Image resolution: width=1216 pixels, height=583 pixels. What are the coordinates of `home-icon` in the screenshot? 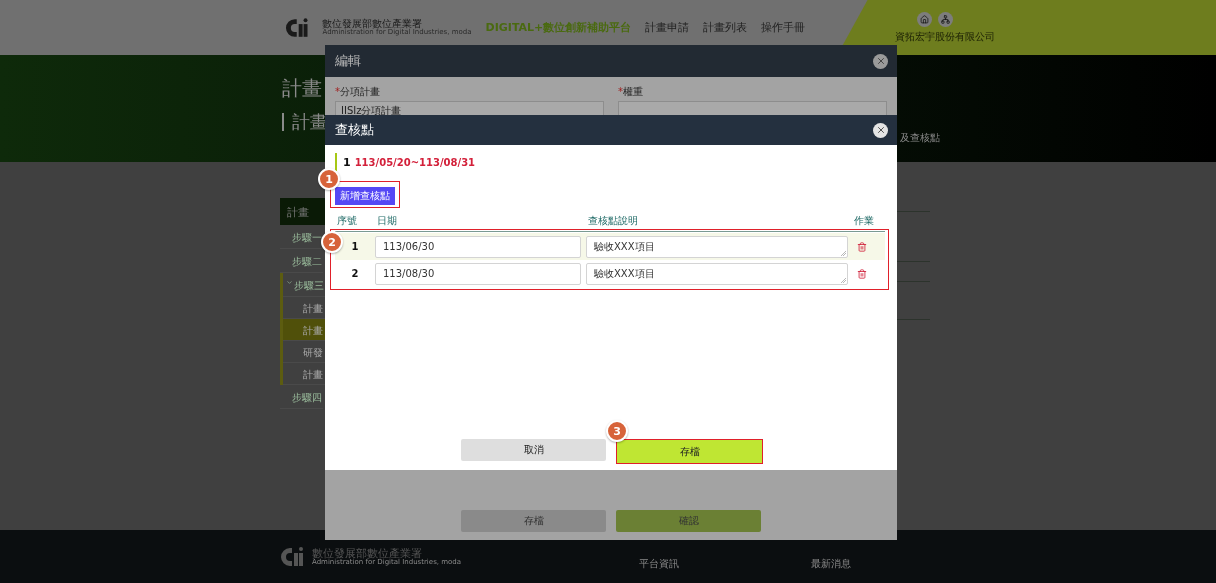 It's located at (925, 19).